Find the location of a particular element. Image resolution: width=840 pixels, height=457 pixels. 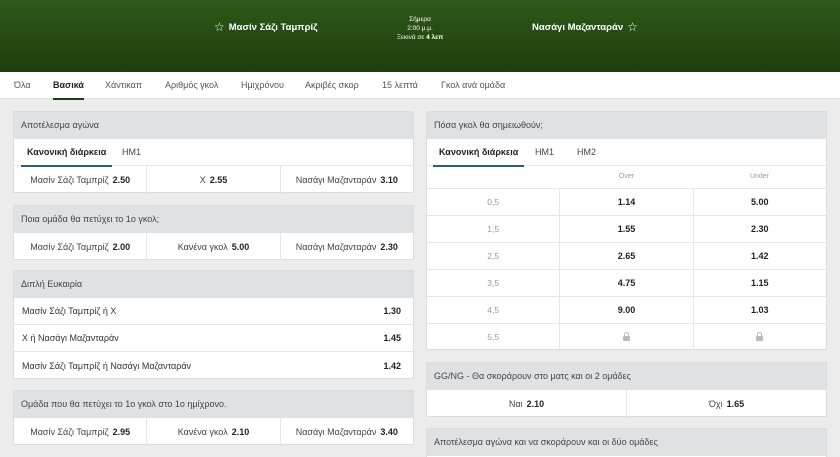

over-column-label: Over is located at coordinates (626, 176).